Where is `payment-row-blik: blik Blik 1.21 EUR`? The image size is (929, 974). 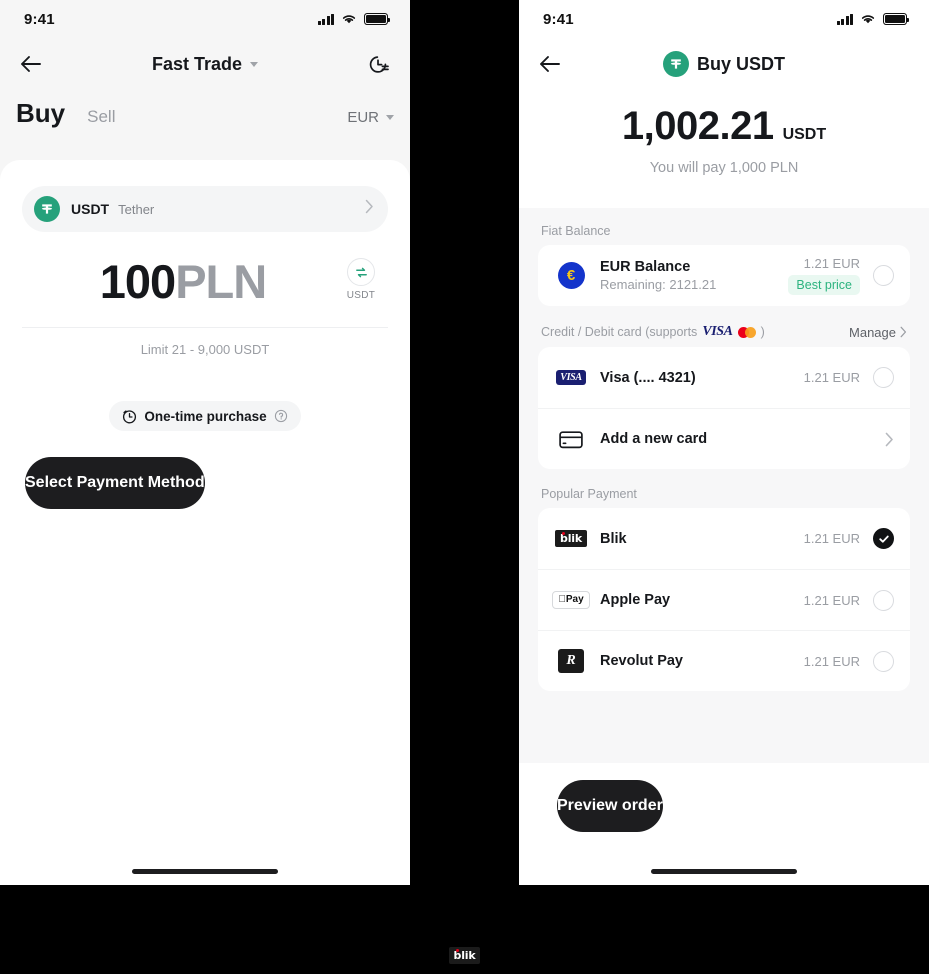
payment-row-blik: blik Blik 1.21 EUR is located at coordinates (724, 538).